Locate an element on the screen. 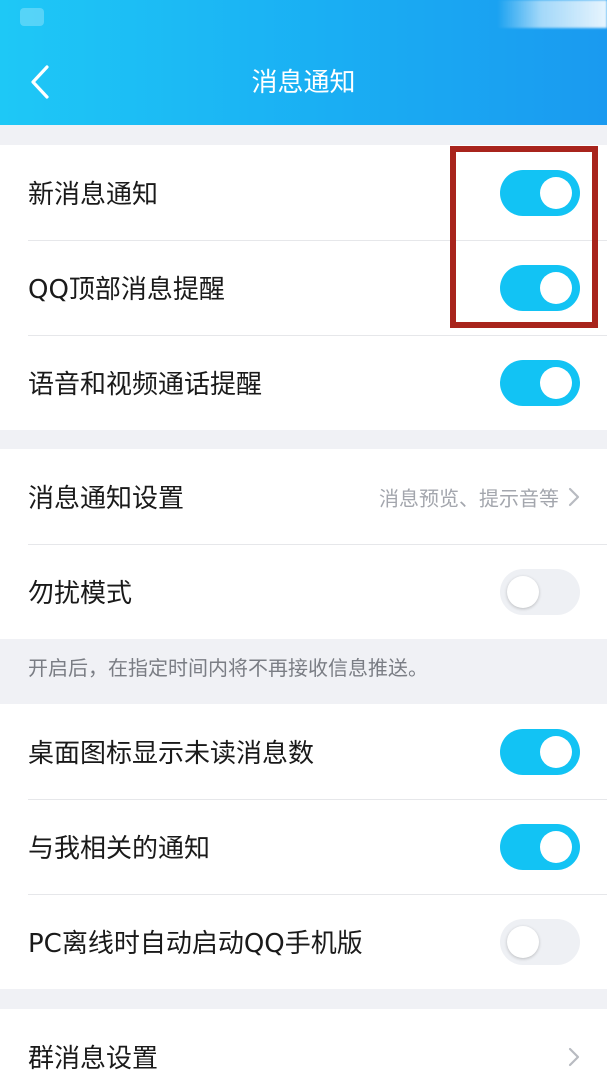 Image resolution: width=607 pixels, height=1080 pixels. nav-header: 消息通知 is located at coordinates (303, 62).